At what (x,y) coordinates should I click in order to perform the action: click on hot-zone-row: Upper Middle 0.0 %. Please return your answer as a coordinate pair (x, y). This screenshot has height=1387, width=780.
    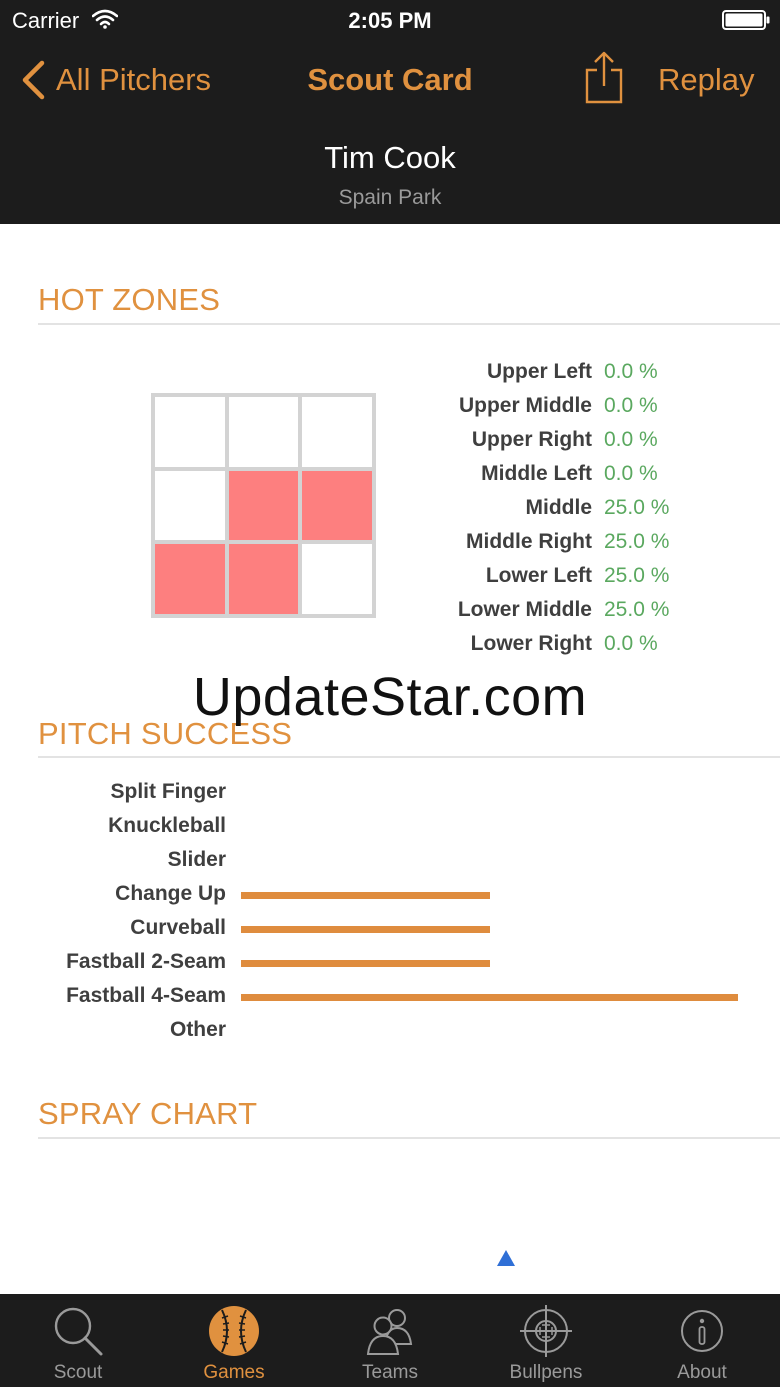
    Looking at the image, I should click on (580, 407).